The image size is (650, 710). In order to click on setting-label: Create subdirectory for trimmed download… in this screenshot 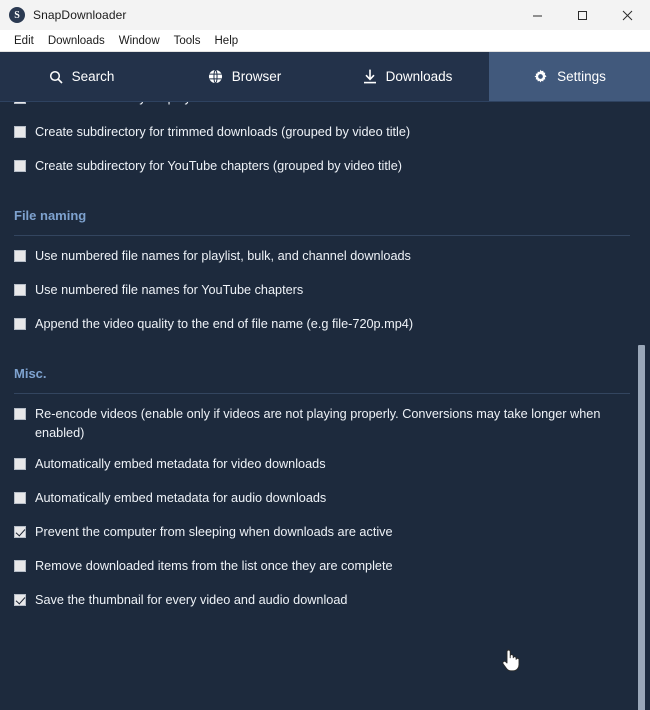, I will do `click(223, 132)`.